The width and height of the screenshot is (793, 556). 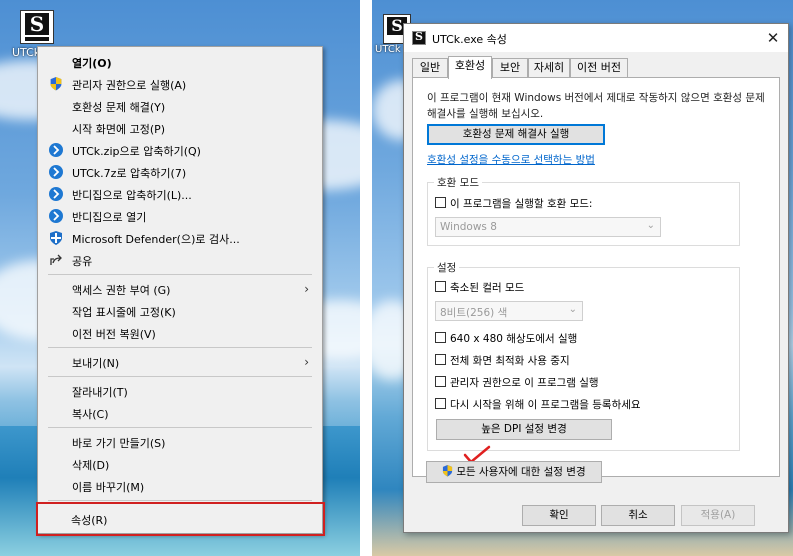 I want to click on all-users-button: 모든 사용자에 대한 설정 변경, so click(x=514, y=472).